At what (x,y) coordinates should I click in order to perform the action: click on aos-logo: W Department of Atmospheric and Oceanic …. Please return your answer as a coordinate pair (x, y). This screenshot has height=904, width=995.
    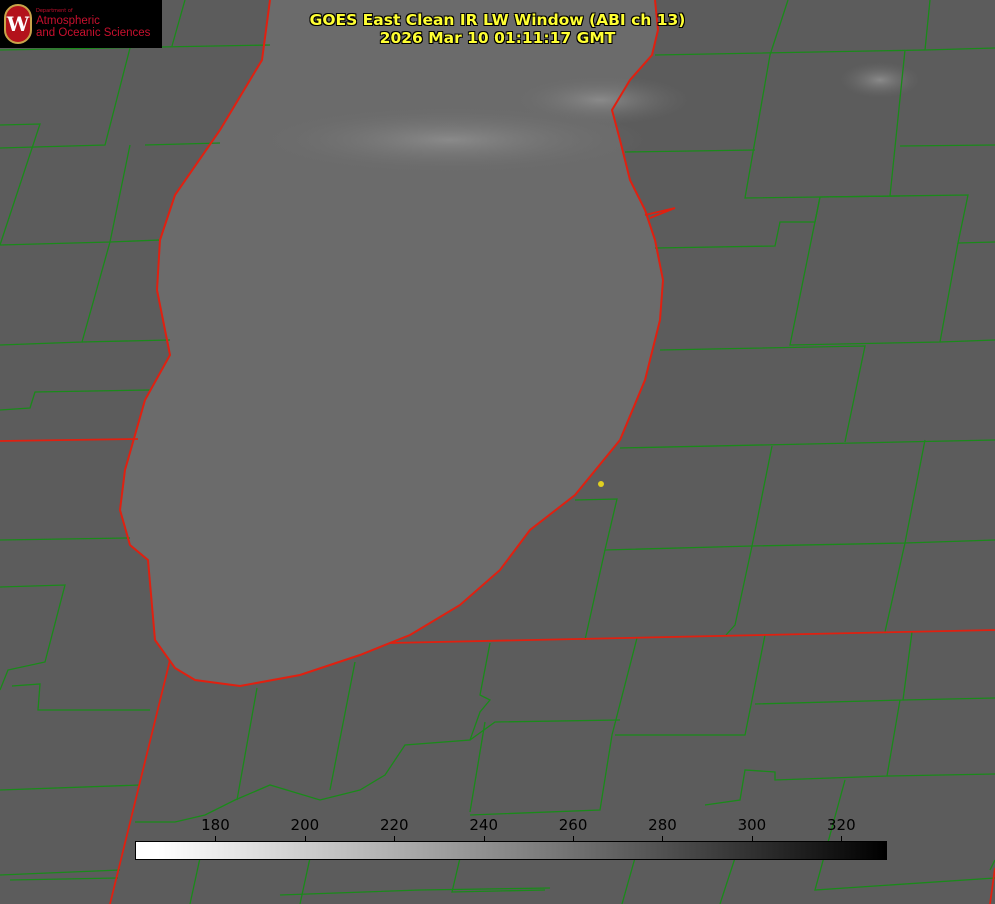
    Looking at the image, I should click on (81, 24).